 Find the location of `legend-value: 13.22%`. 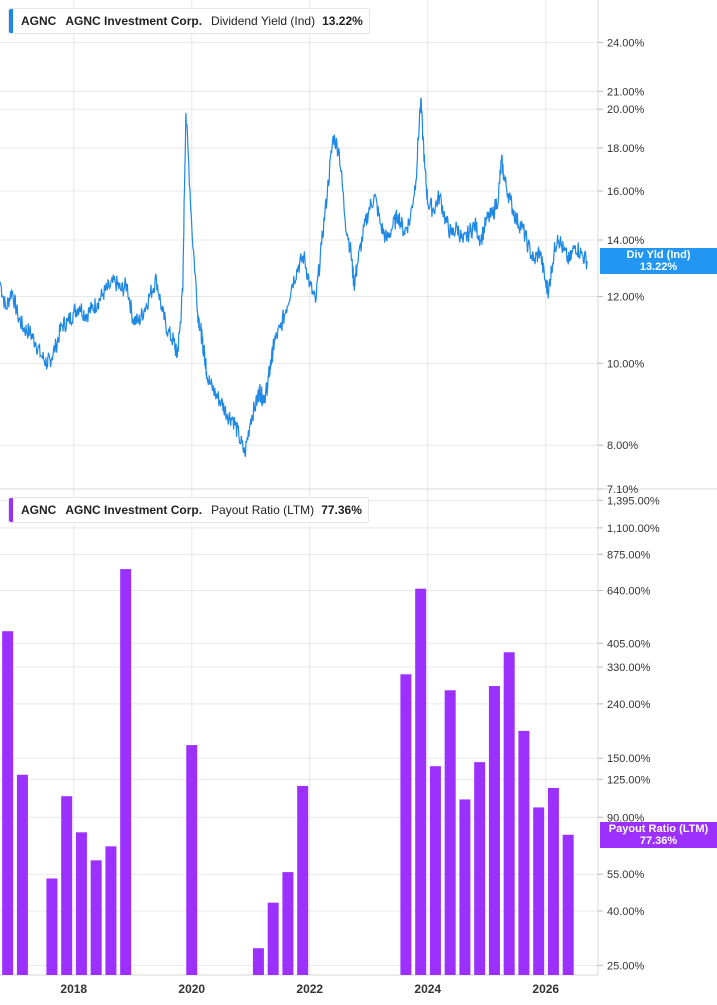

legend-value: 13.22% is located at coordinates (342, 21).